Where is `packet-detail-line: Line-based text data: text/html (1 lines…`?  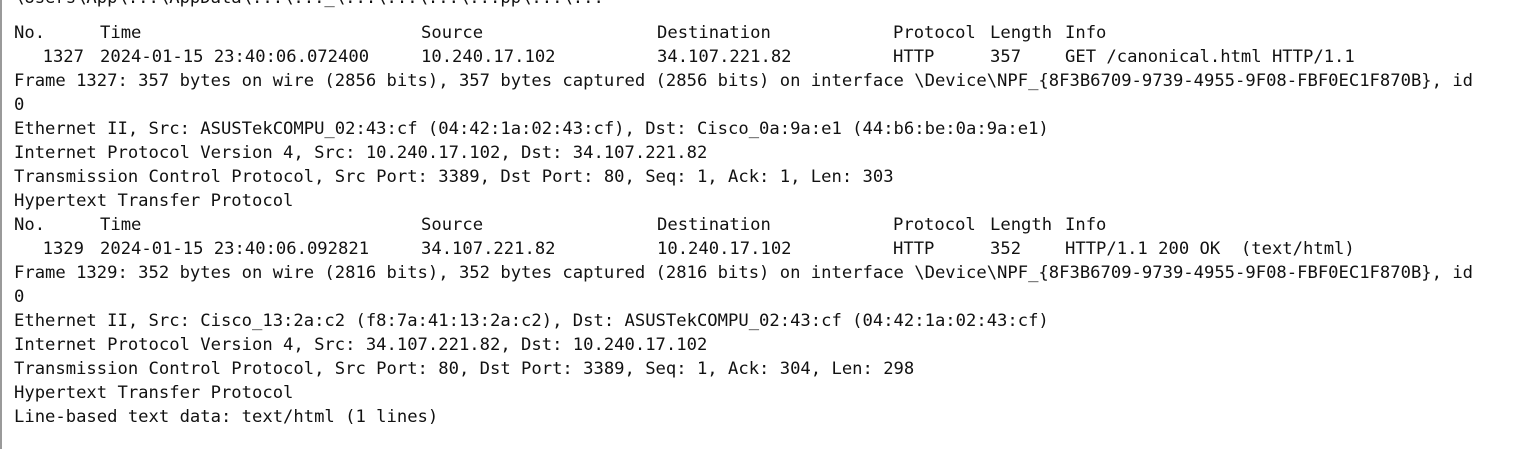
packet-detail-line: Line-based text data: text/html (1 lines… is located at coordinates (226, 417).